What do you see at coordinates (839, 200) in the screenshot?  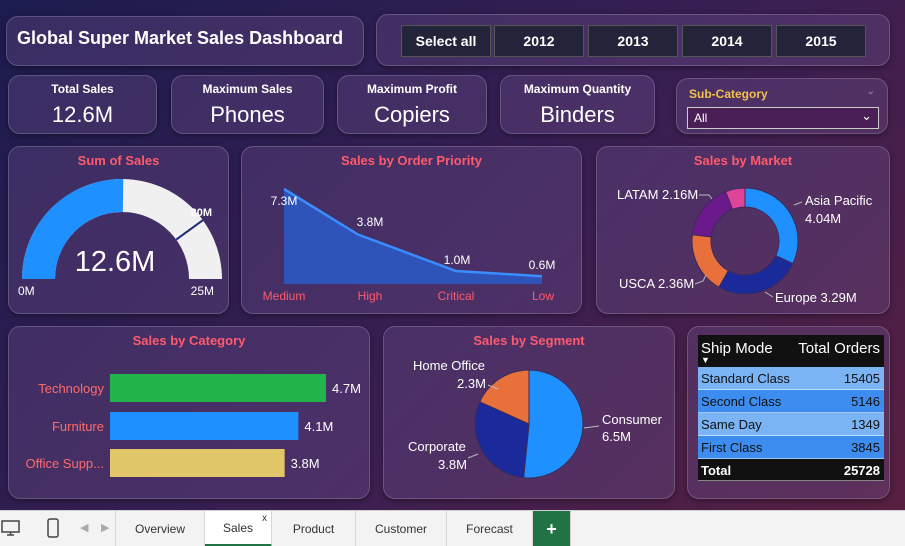 I see `market-label-asia-name: Asia Pacific` at bounding box center [839, 200].